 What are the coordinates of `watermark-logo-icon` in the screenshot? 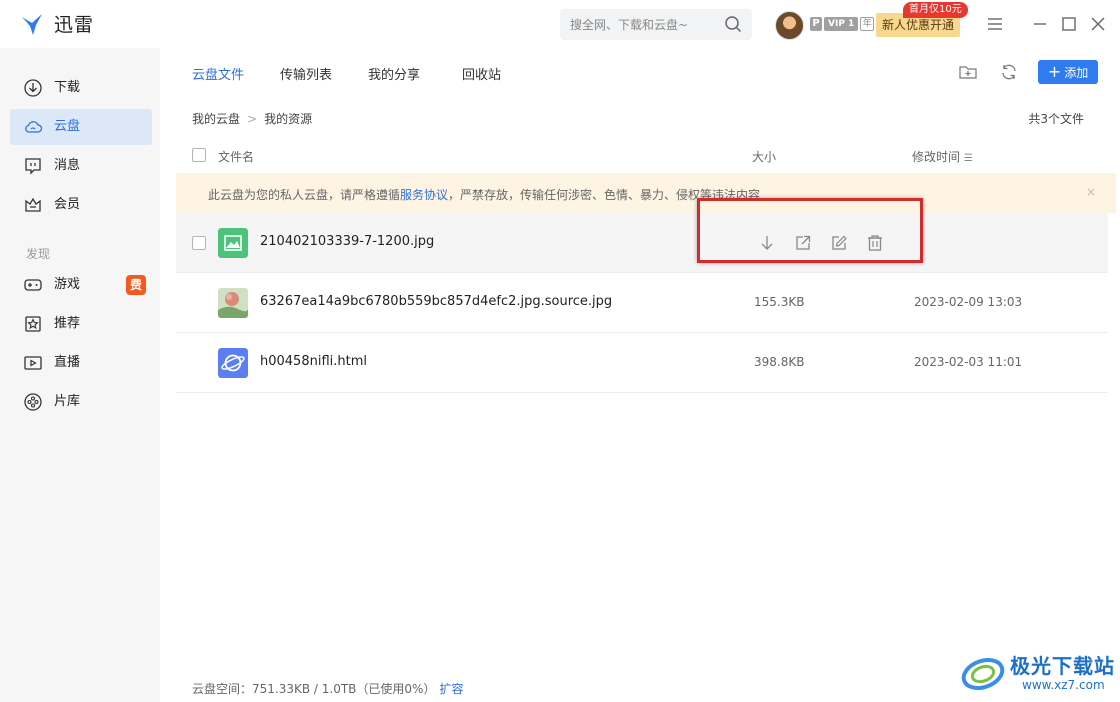 It's located at (983, 674).